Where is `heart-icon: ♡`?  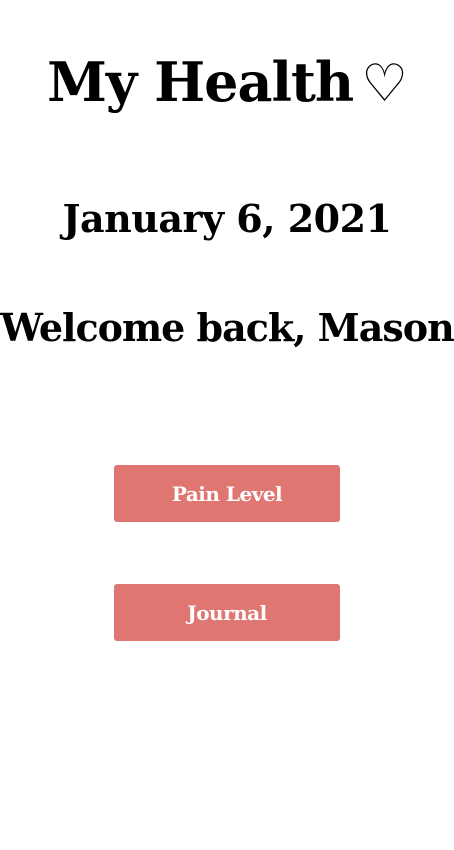
heart-icon: ♡ is located at coordinates (384, 84).